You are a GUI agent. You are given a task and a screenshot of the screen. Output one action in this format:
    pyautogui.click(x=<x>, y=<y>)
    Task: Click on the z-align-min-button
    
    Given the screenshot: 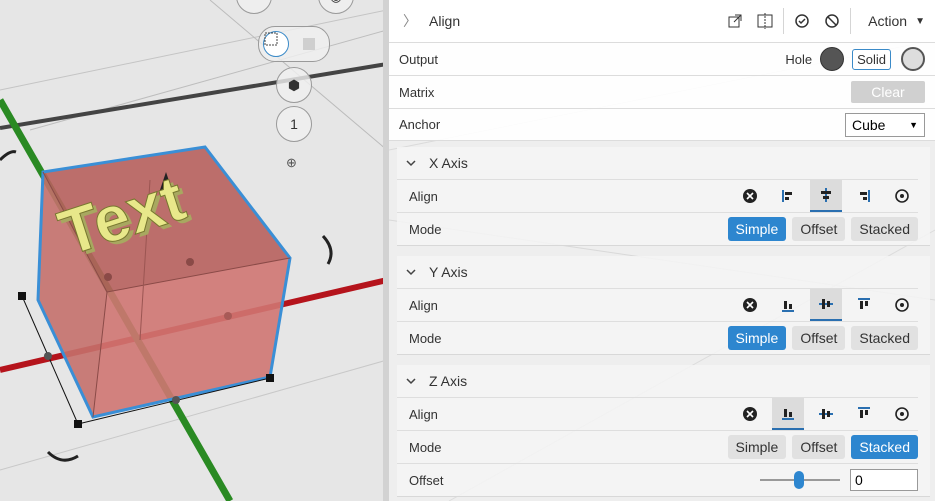 What is the action you would take?
    pyautogui.click(x=788, y=414)
    